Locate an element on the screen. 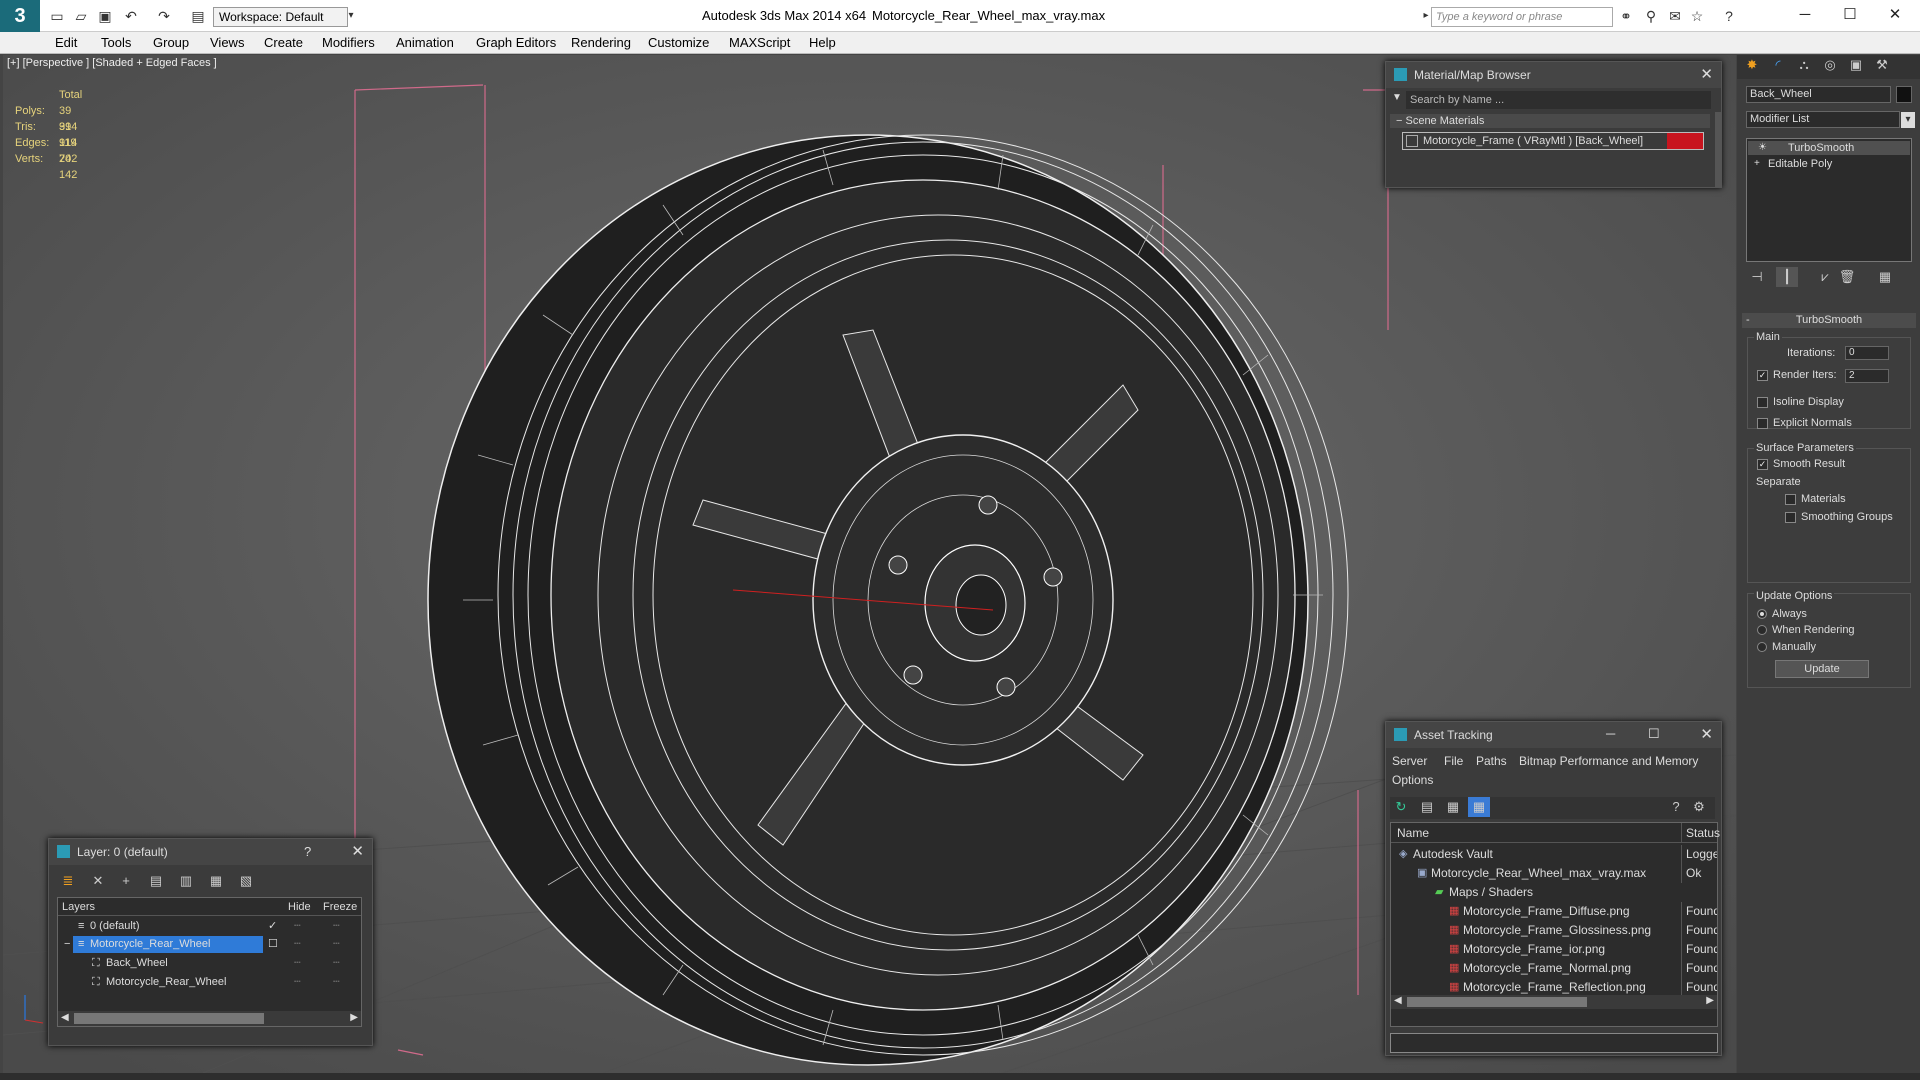  col-status: Status is located at coordinates (1700, 833).